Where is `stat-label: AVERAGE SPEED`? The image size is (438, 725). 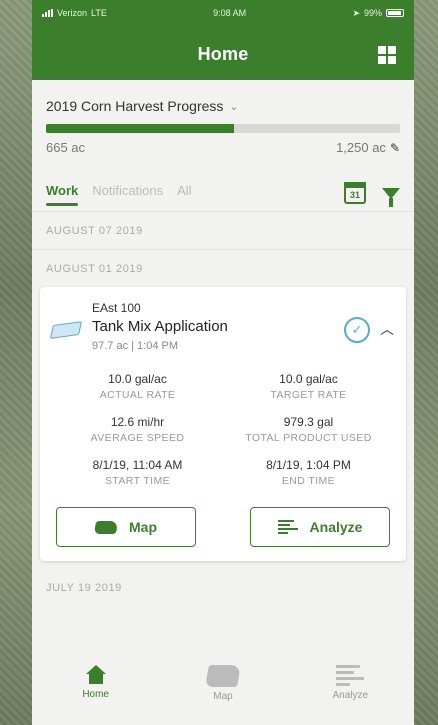
stat-label: AVERAGE SPEED is located at coordinates (137, 438).